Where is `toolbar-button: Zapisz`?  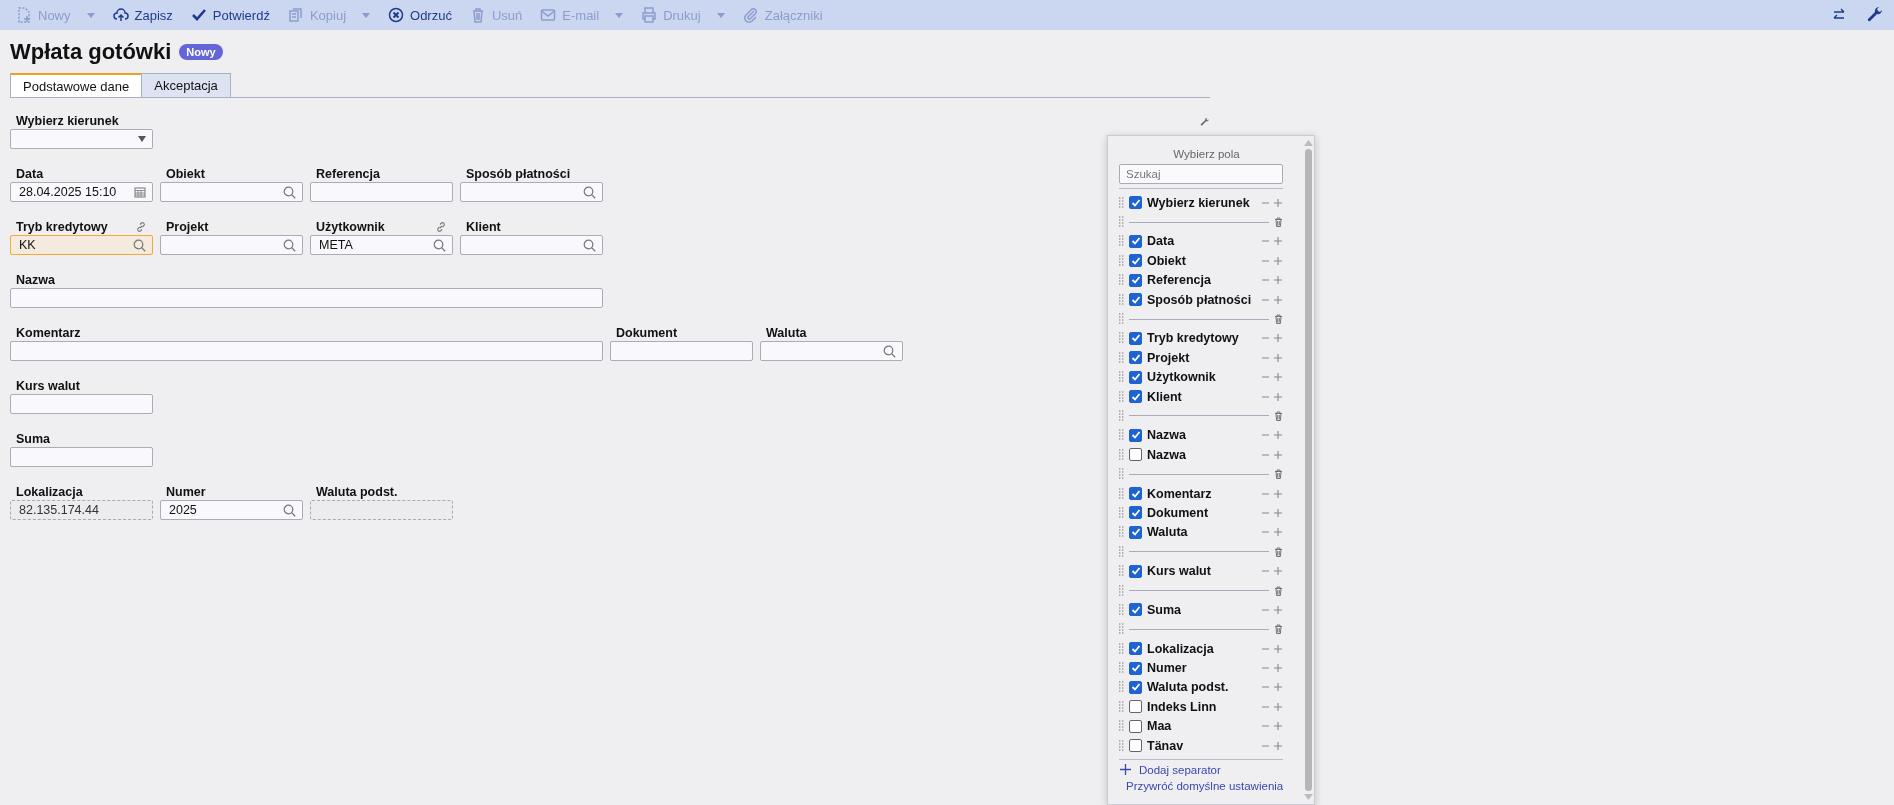 toolbar-button: Zapisz is located at coordinates (145, 15).